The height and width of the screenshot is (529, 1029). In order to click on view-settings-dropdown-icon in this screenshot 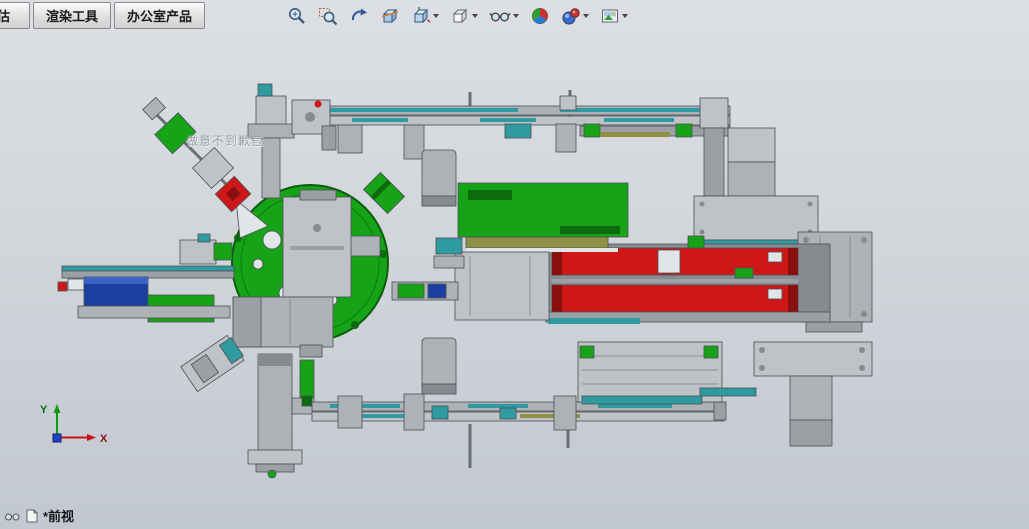, I will do `click(625, 16)`.